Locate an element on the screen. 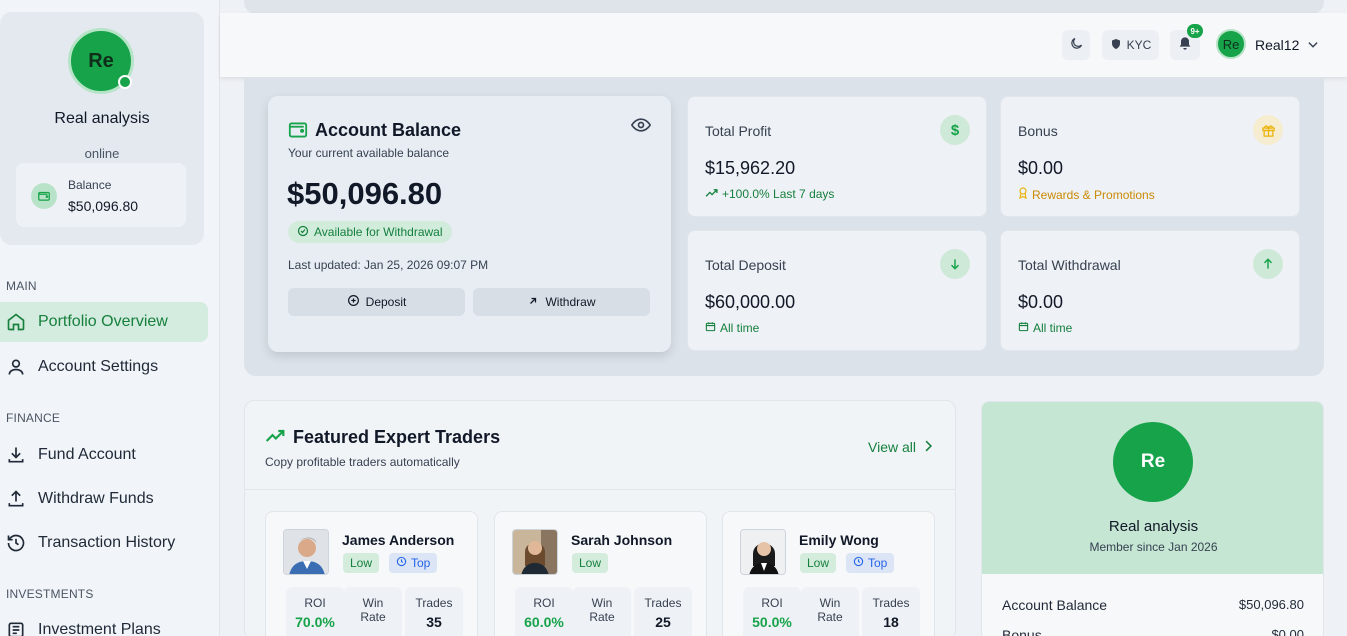 This screenshot has width=1347, height=636. metric-value: 70.0% is located at coordinates (315, 622).